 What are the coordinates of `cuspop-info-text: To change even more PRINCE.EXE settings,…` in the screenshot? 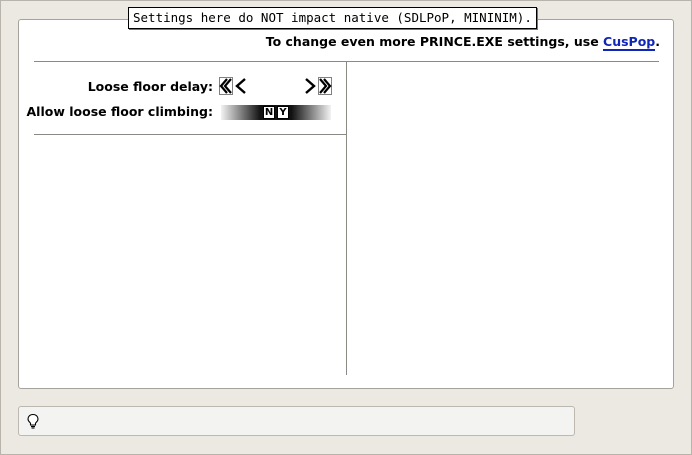 It's located at (434, 41).